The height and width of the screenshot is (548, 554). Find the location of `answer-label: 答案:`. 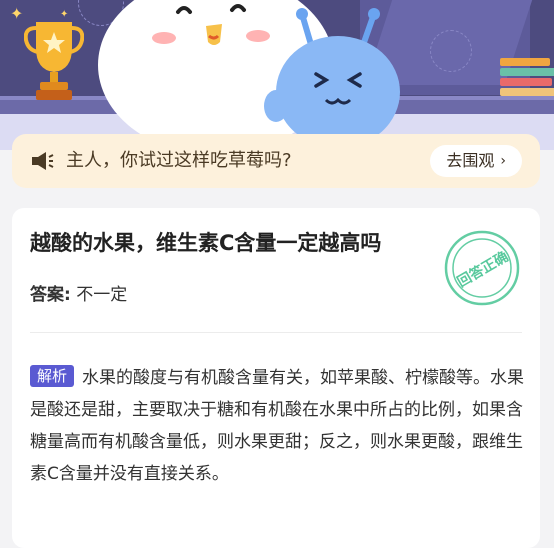

answer-label: 答案: is located at coordinates (50, 295).